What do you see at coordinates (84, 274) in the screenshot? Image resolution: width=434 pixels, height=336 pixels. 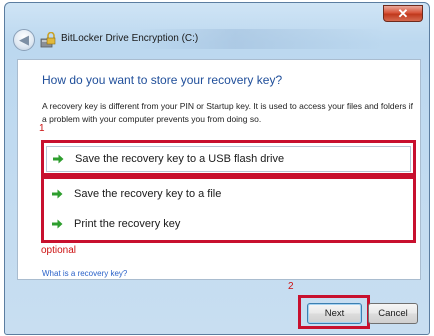 I see `help-link: What is a recovery key?` at bounding box center [84, 274].